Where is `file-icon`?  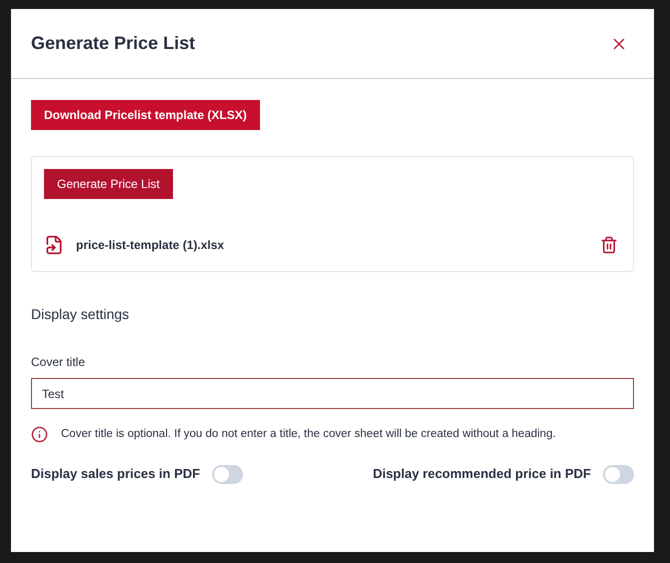
file-icon is located at coordinates (54, 245).